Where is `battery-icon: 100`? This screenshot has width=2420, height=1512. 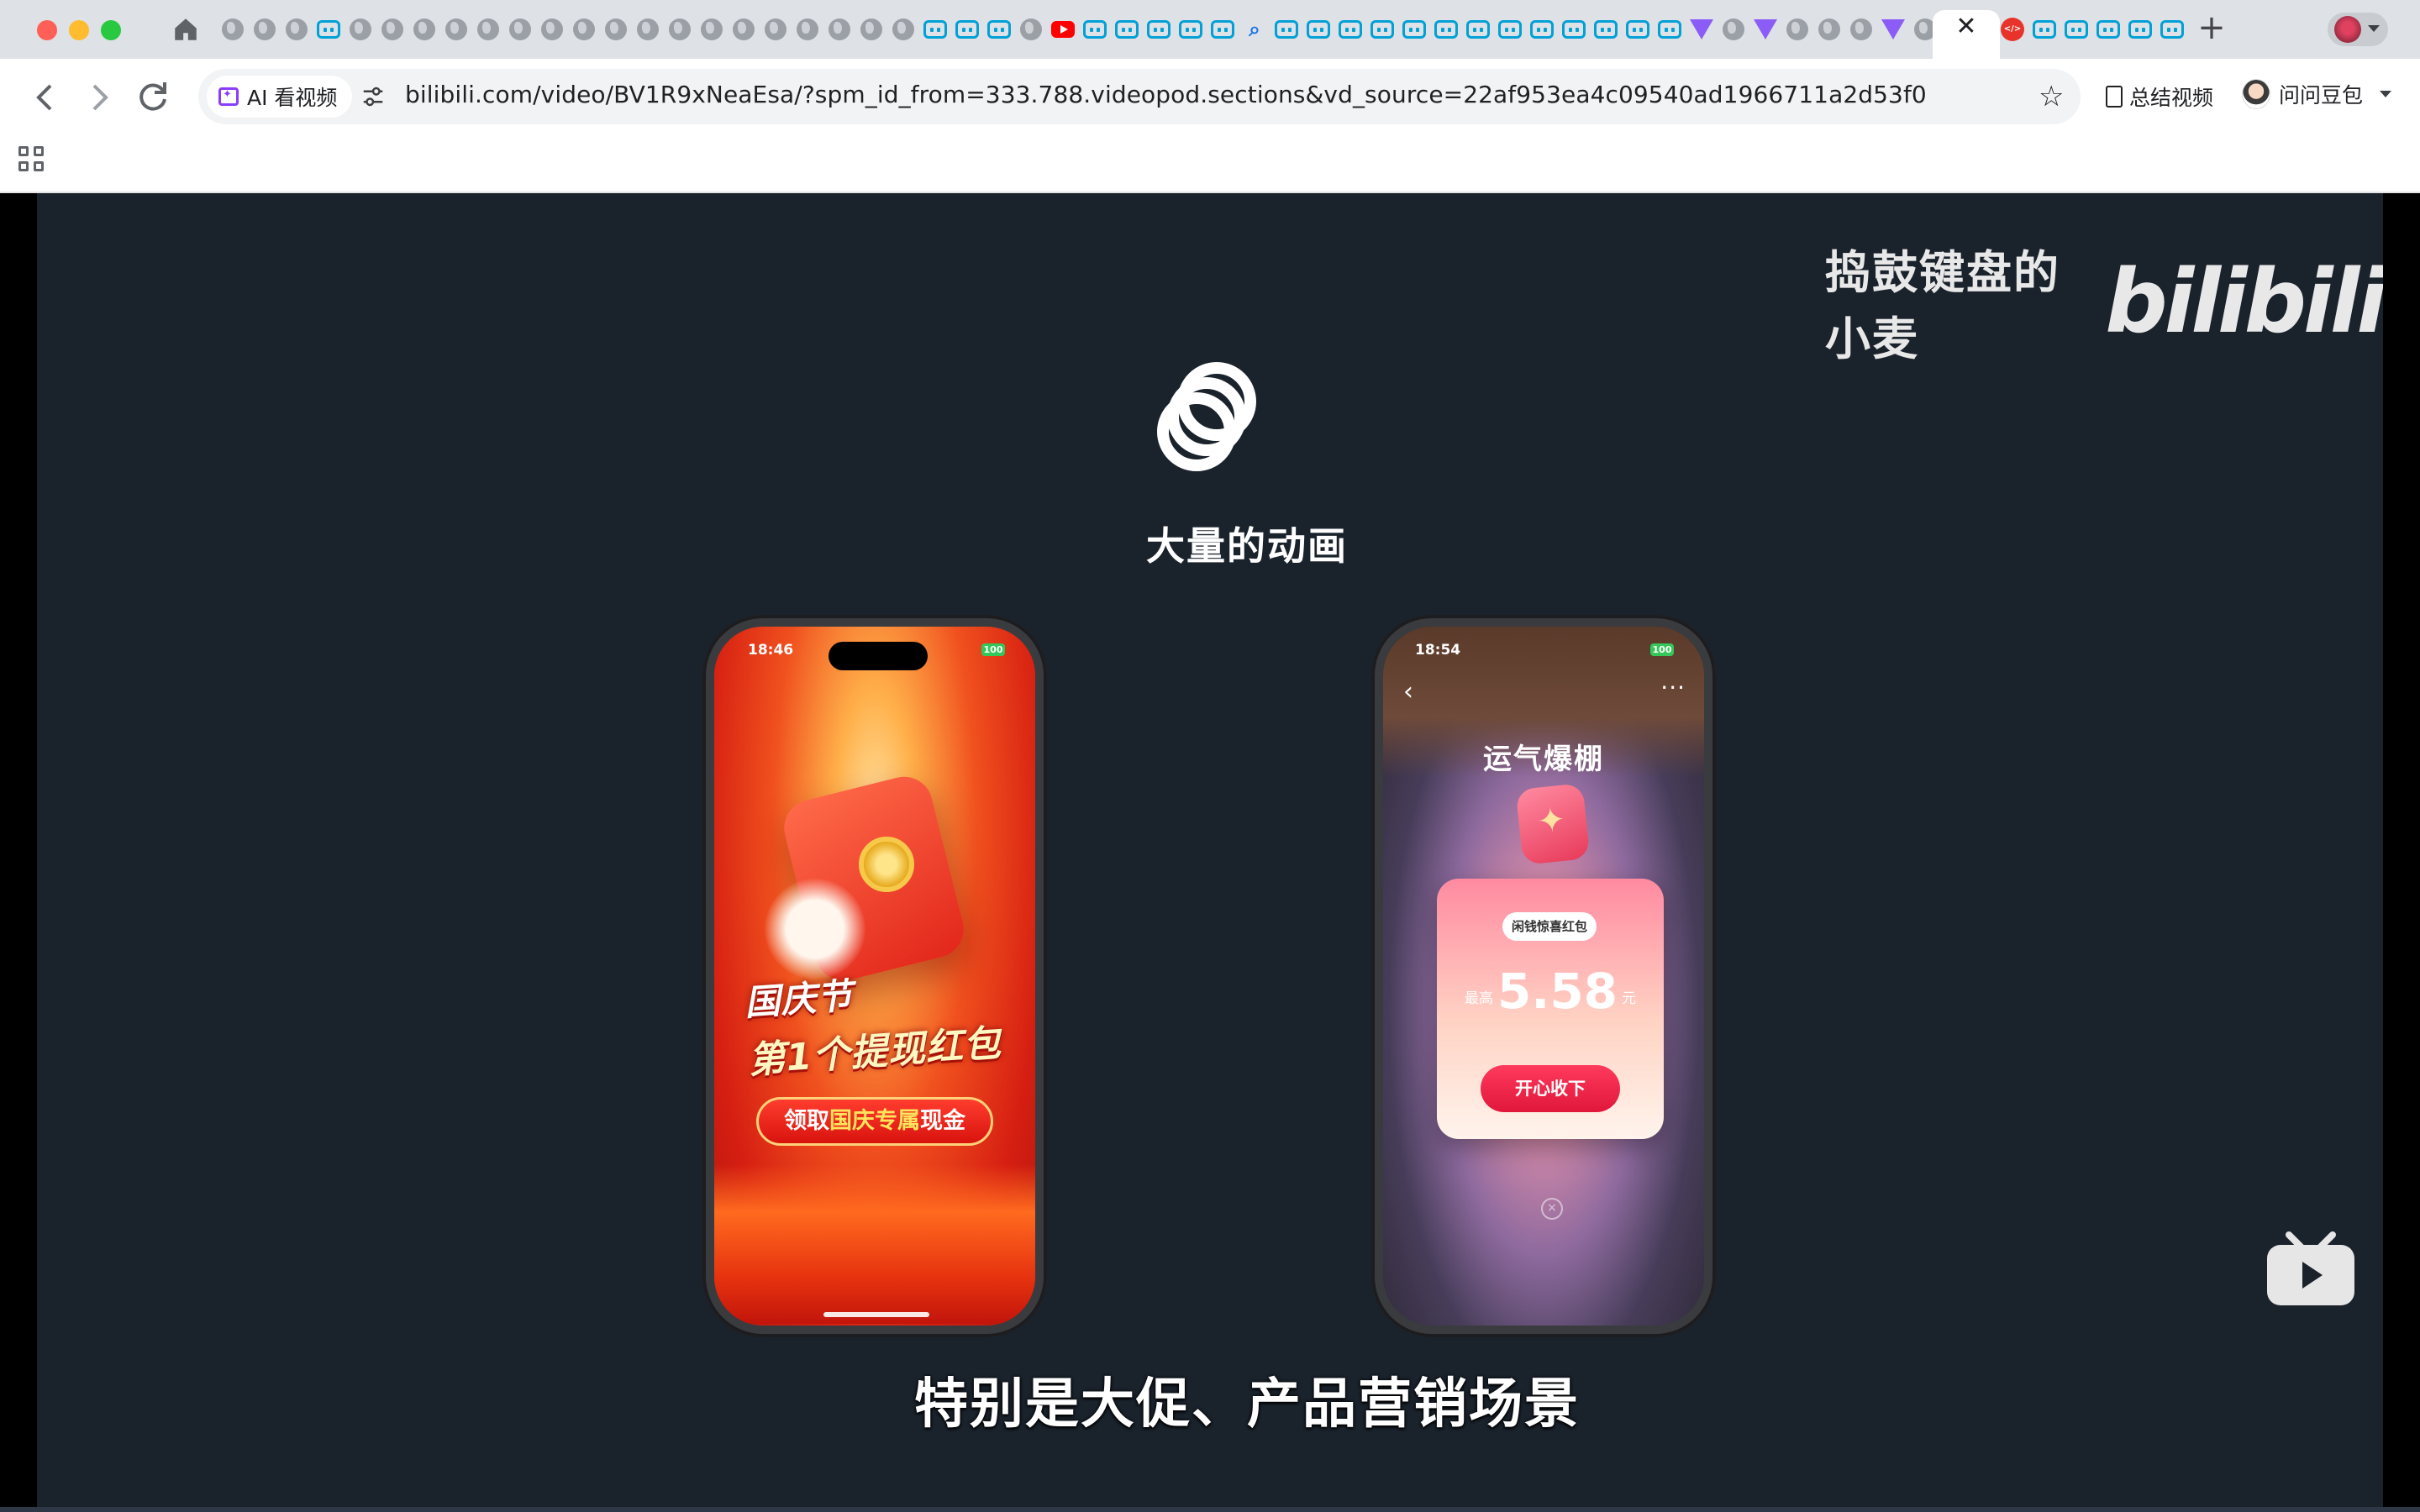
battery-icon: 100 is located at coordinates (1662, 649).